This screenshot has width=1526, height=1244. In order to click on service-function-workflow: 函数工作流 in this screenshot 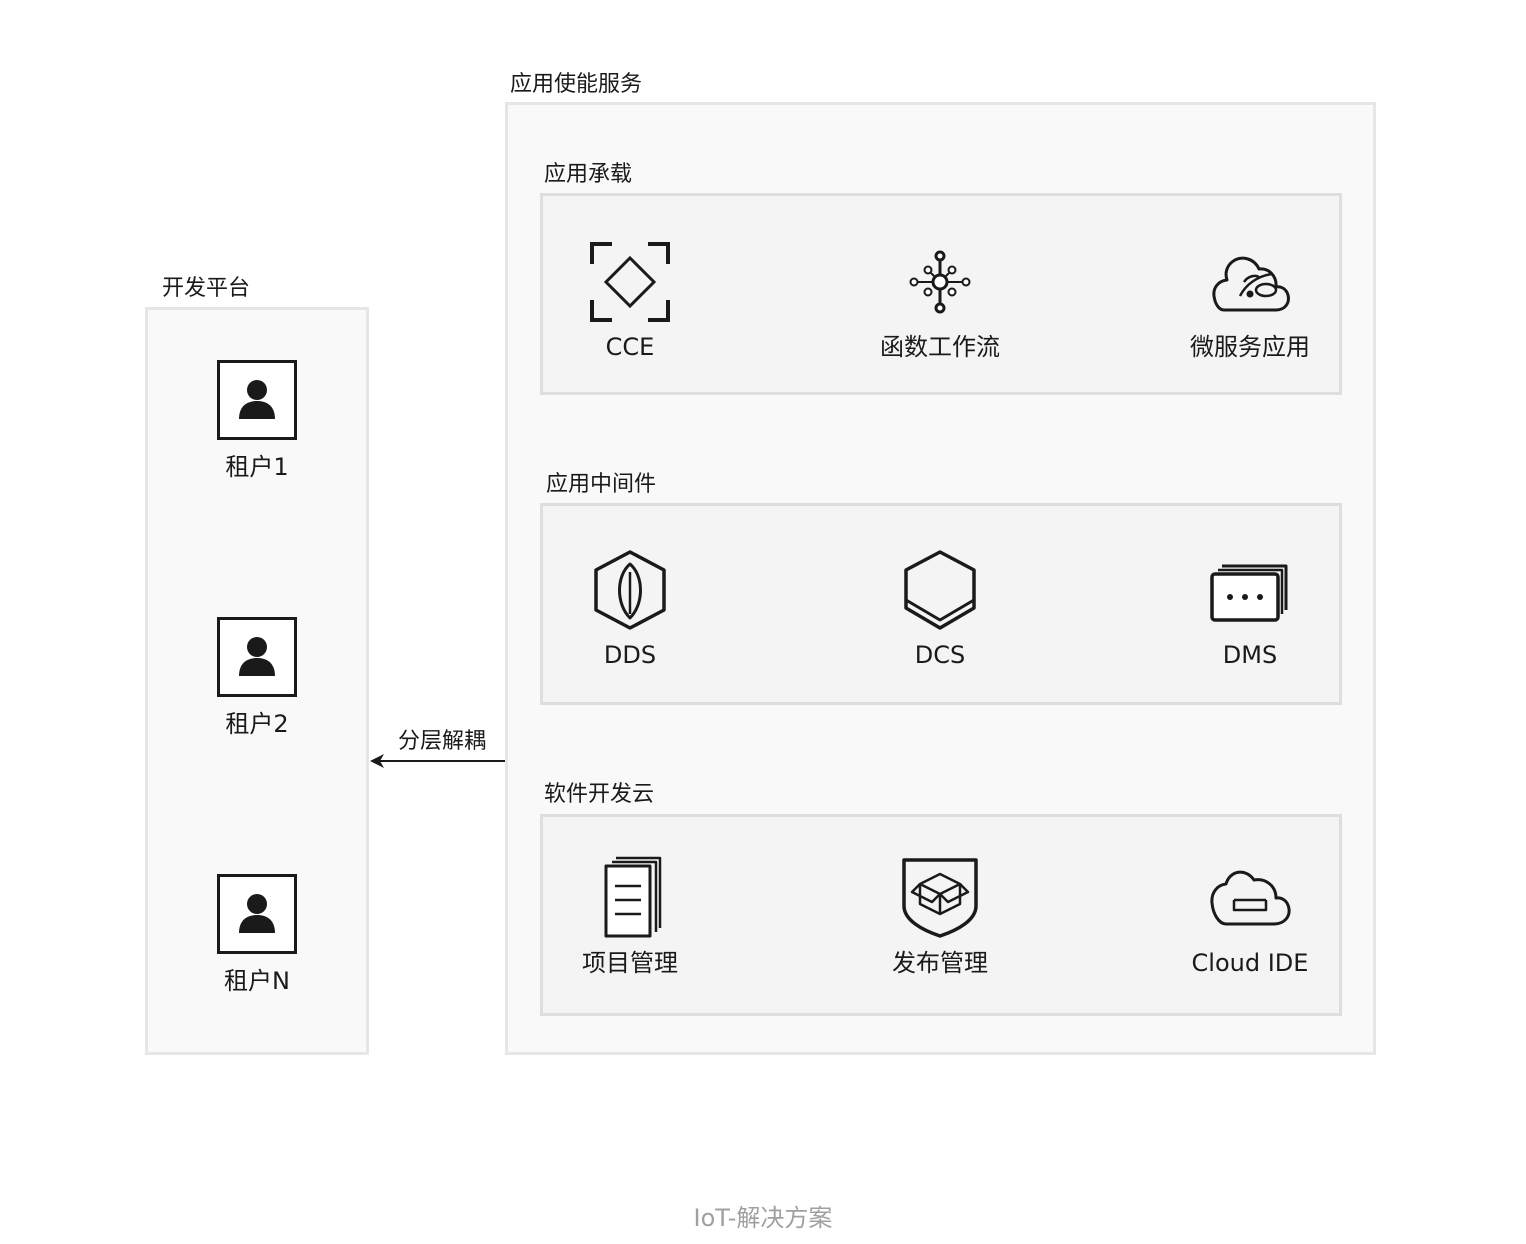, I will do `click(940, 301)`.